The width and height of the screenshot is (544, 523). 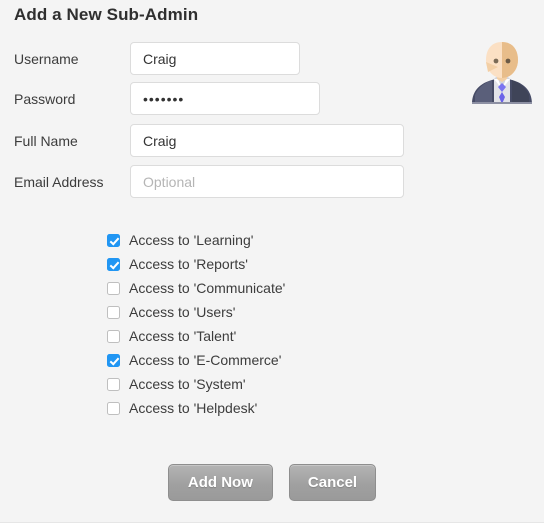 What do you see at coordinates (113, 264) in the screenshot?
I see `checkbox-reports-icon` at bounding box center [113, 264].